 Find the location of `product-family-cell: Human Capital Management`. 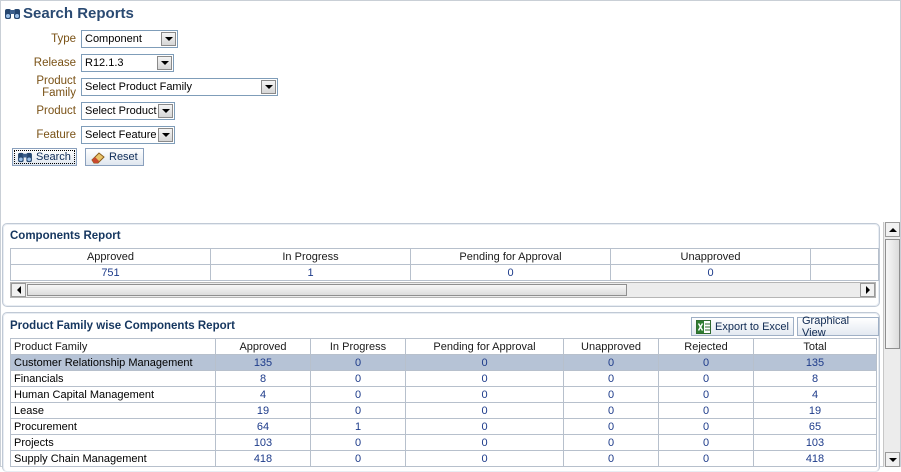

product-family-cell: Human Capital Management is located at coordinates (113, 394).